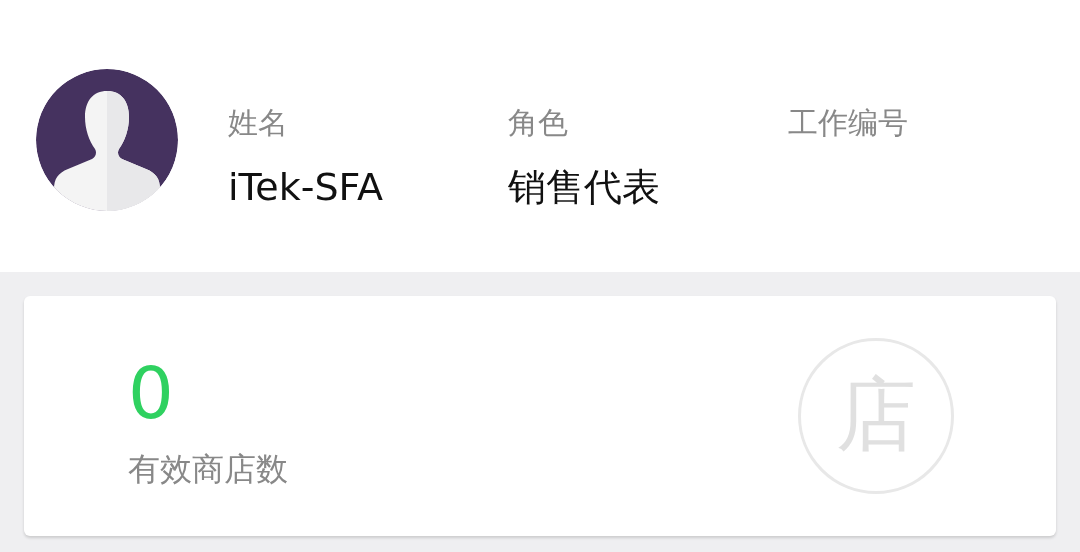 The image size is (1080, 552). What do you see at coordinates (584, 187) in the screenshot?
I see `field-value: 销售代表` at bounding box center [584, 187].